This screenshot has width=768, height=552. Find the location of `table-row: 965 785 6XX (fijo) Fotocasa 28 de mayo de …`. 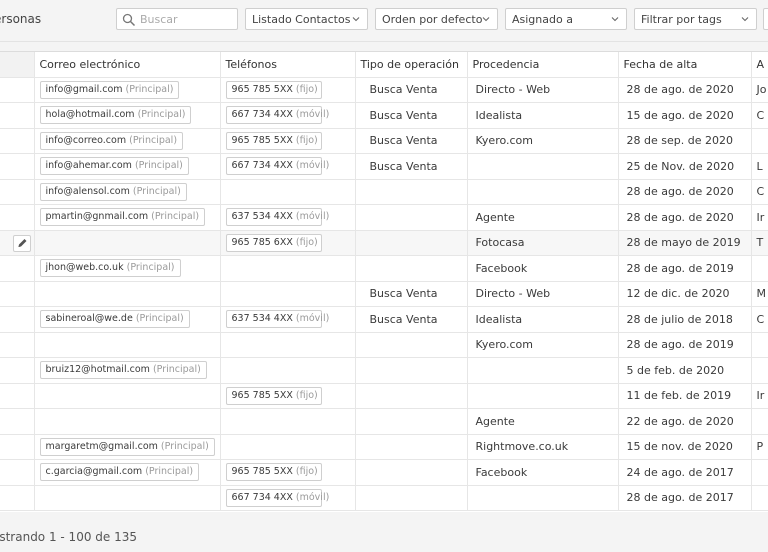

table-row: 965 785 6XX (fijo) Fotocasa 28 de mayo de … is located at coordinates (384, 243).